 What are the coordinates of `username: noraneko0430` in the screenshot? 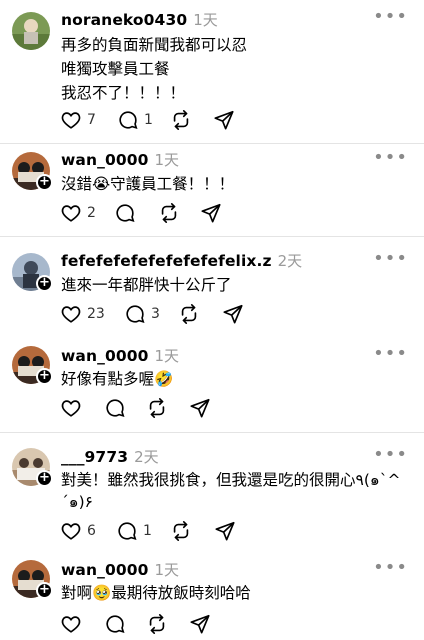 It's located at (124, 20).